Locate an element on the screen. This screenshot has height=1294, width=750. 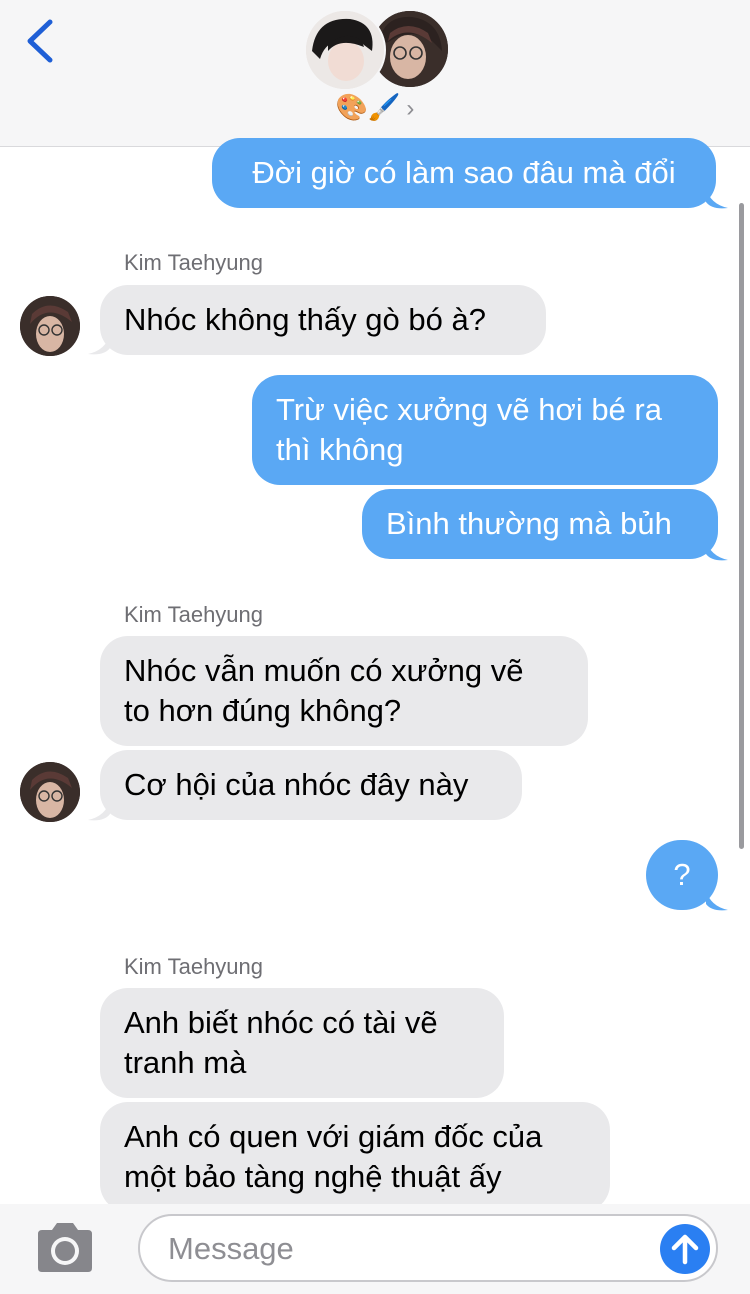
message-bubble-outgoing: Bình thường mà bủh is located at coordinates (540, 524).